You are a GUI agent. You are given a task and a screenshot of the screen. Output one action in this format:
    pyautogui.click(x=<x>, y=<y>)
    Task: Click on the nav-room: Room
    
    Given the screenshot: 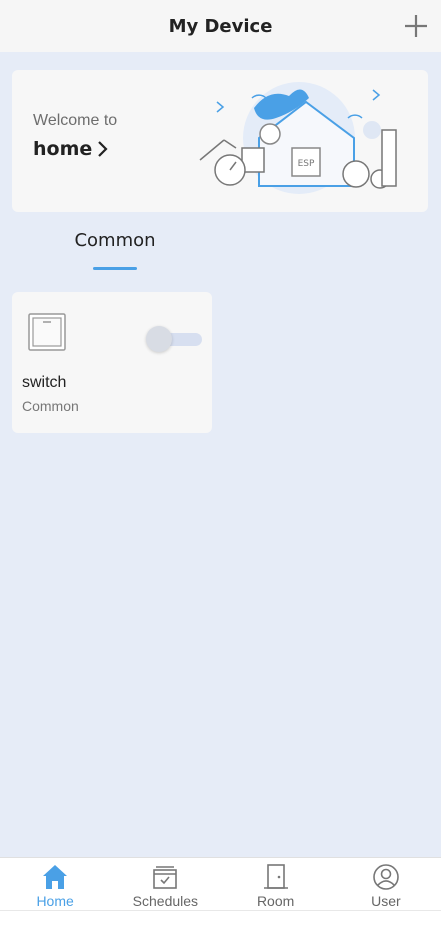 What is the action you would take?
    pyautogui.click(x=276, y=891)
    